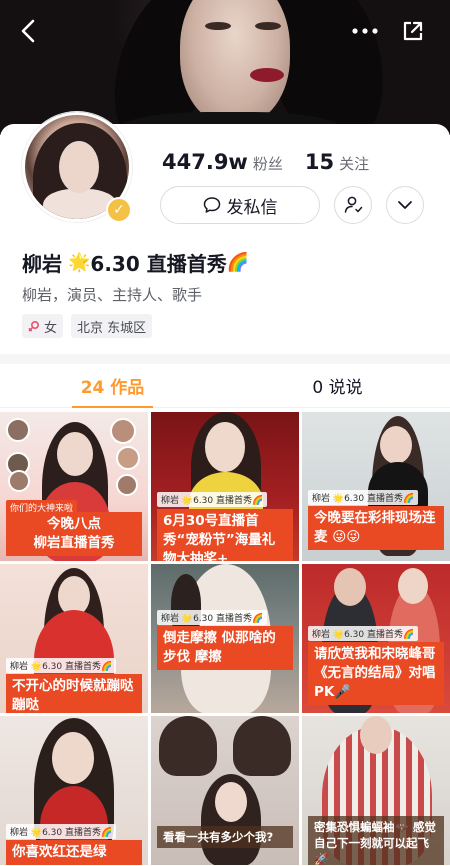  Describe the element at coordinates (225, 790) in the screenshot. I see `video-thumbnail: 看看一共有多少个我?` at that location.